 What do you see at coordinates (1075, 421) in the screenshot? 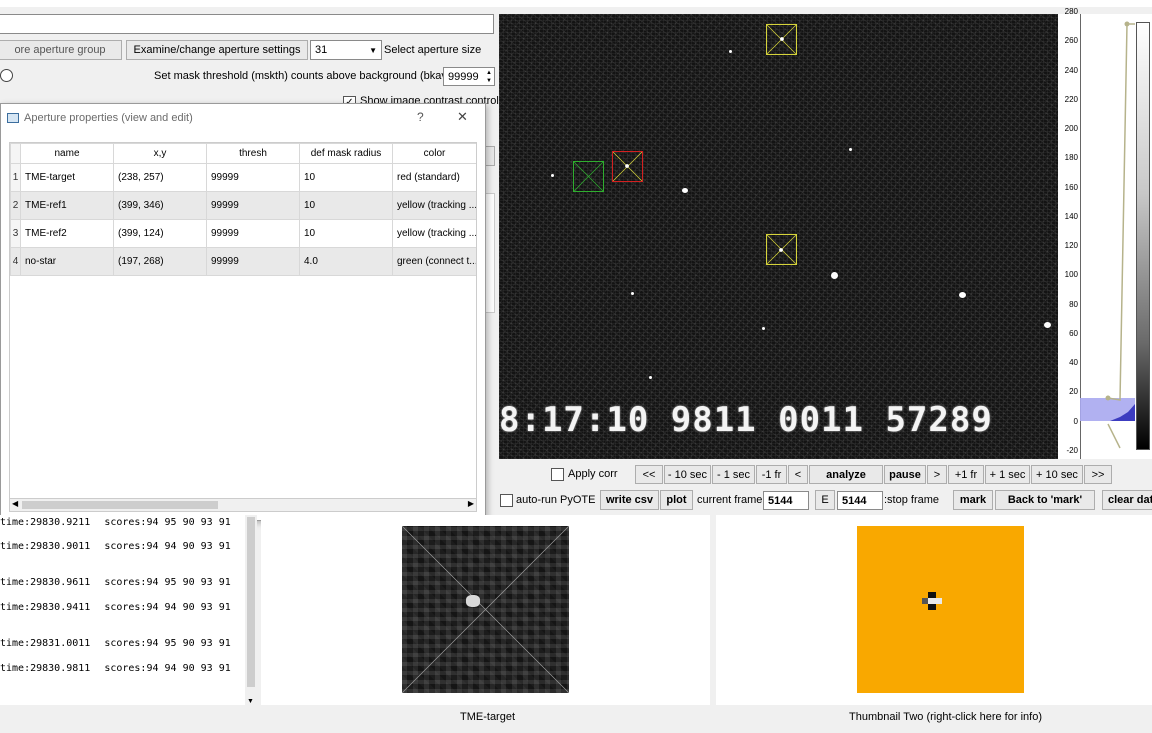
I see `y-tick-label: 0` at bounding box center [1075, 421].